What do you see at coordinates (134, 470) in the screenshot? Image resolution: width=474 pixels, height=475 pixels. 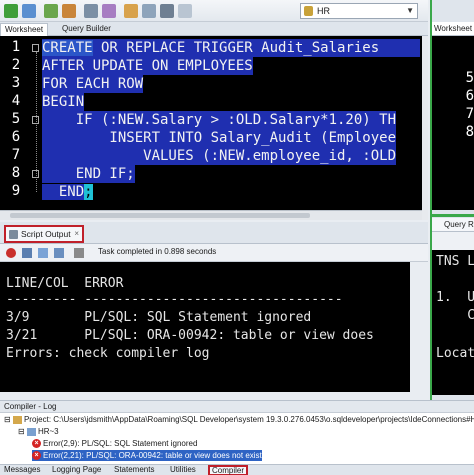 I see `tab-statements: Statements` at bounding box center [134, 470].